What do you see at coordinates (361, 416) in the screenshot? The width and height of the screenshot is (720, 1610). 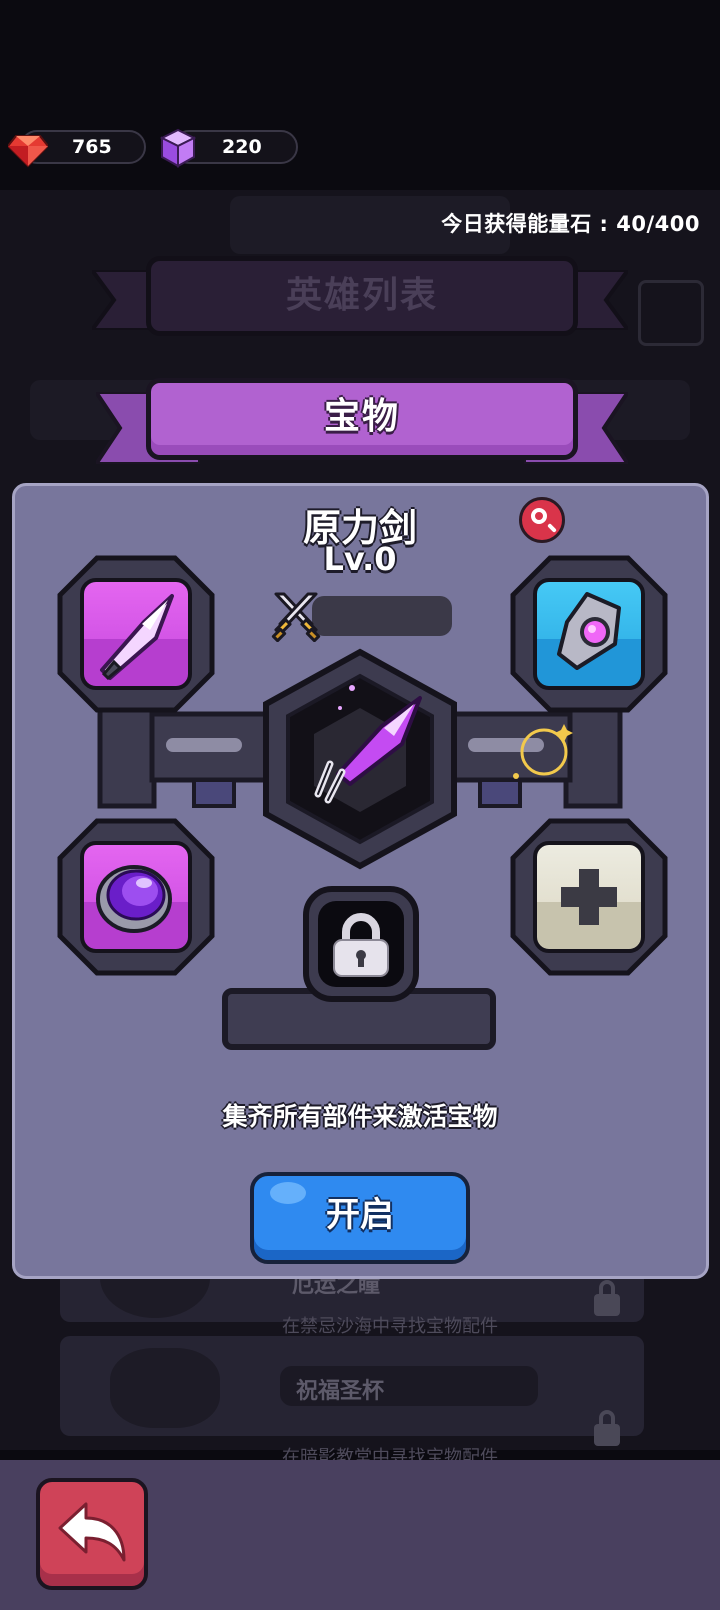 I see `treasure-tab-title: 宝物` at bounding box center [361, 416].